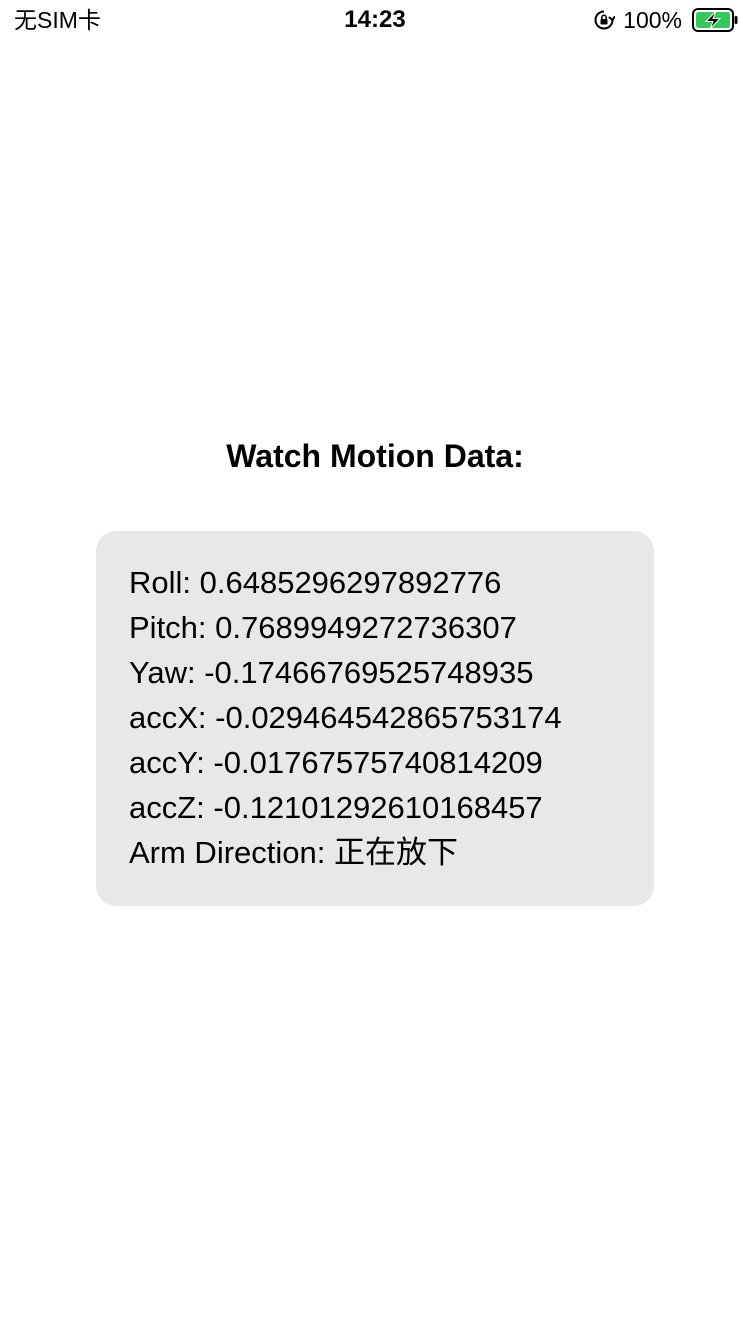  I want to click on roll-value: Roll: 0.6485296297892776, so click(315, 582).